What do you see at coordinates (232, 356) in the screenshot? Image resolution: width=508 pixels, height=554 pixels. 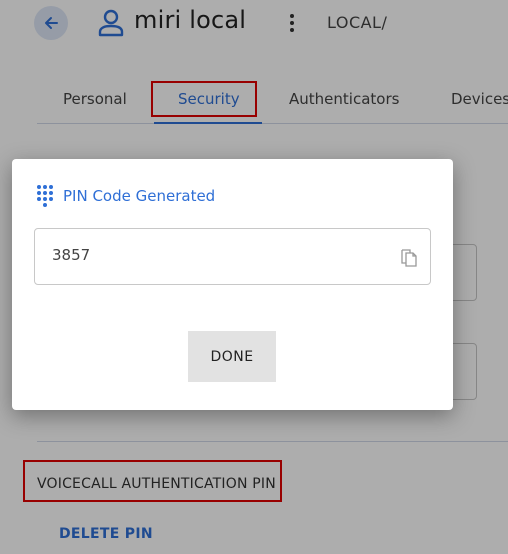 I see `done-button: DONE` at bounding box center [232, 356].